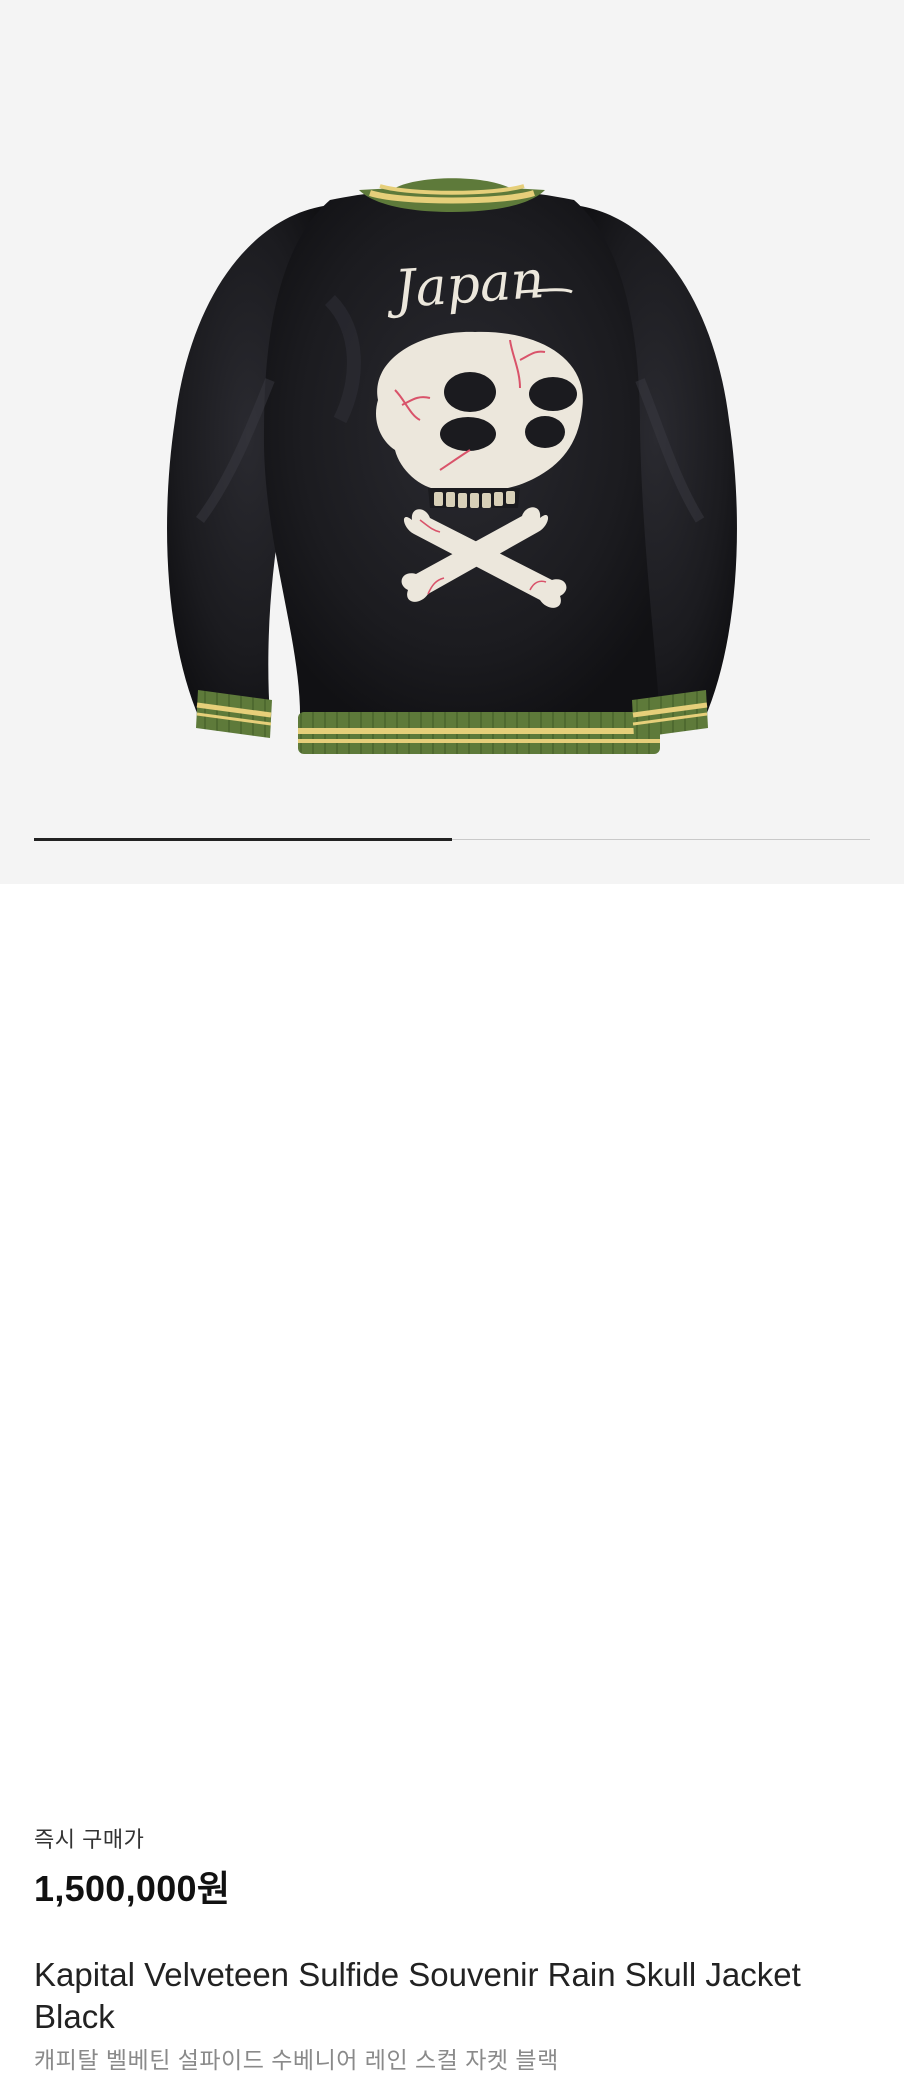 The width and height of the screenshot is (904, 2075). Describe the element at coordinates (243, 839) in the screenshot. I see `carousel-progress-fill` at that location.